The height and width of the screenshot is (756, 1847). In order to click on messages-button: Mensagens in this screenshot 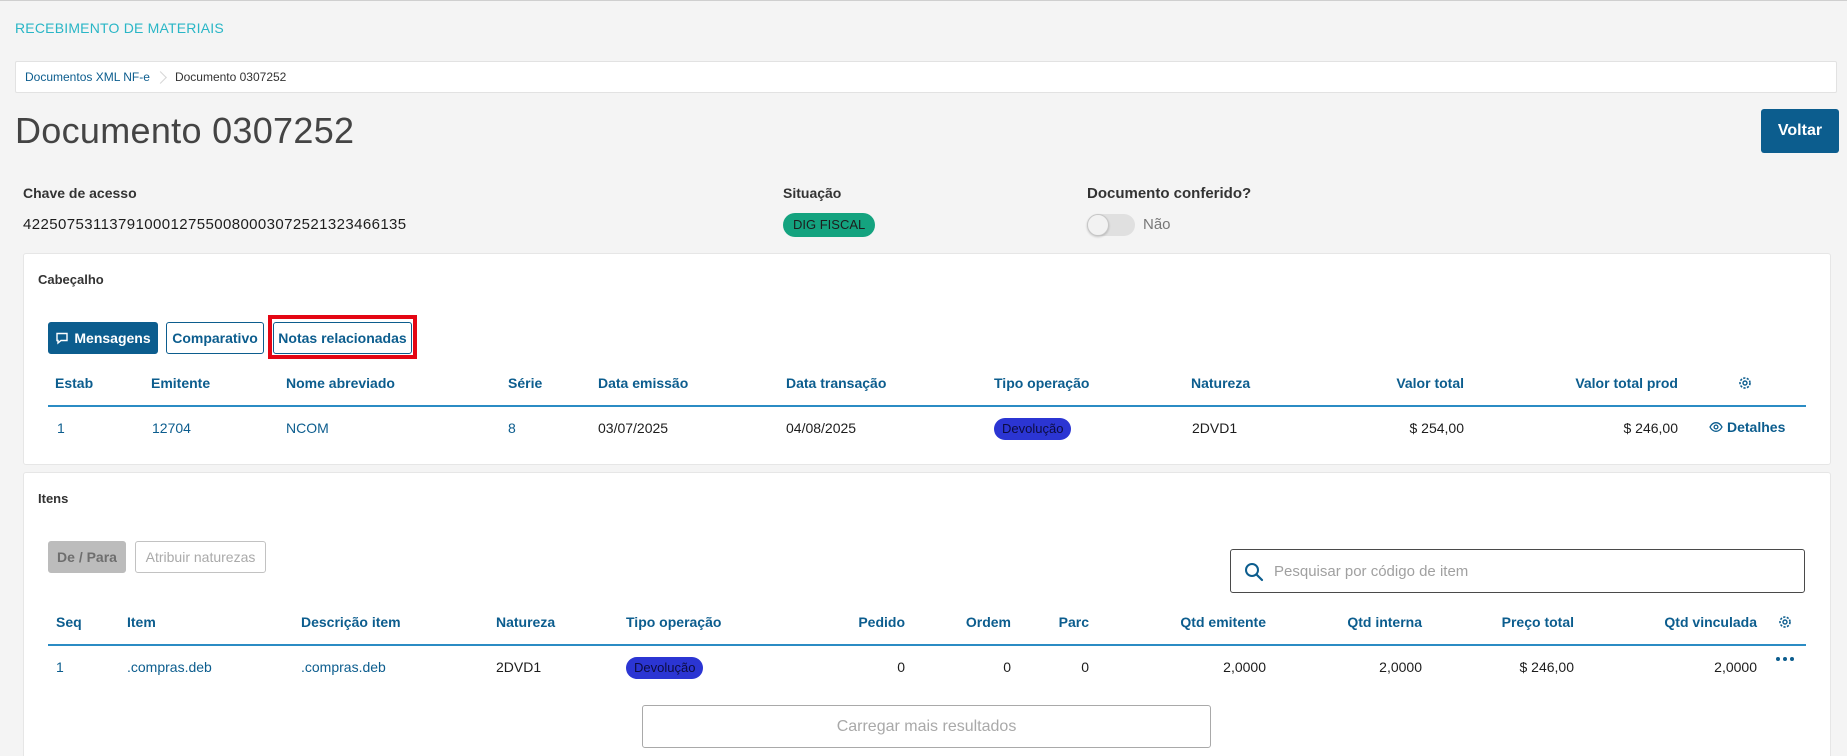, I will do `click(103, 338)`.